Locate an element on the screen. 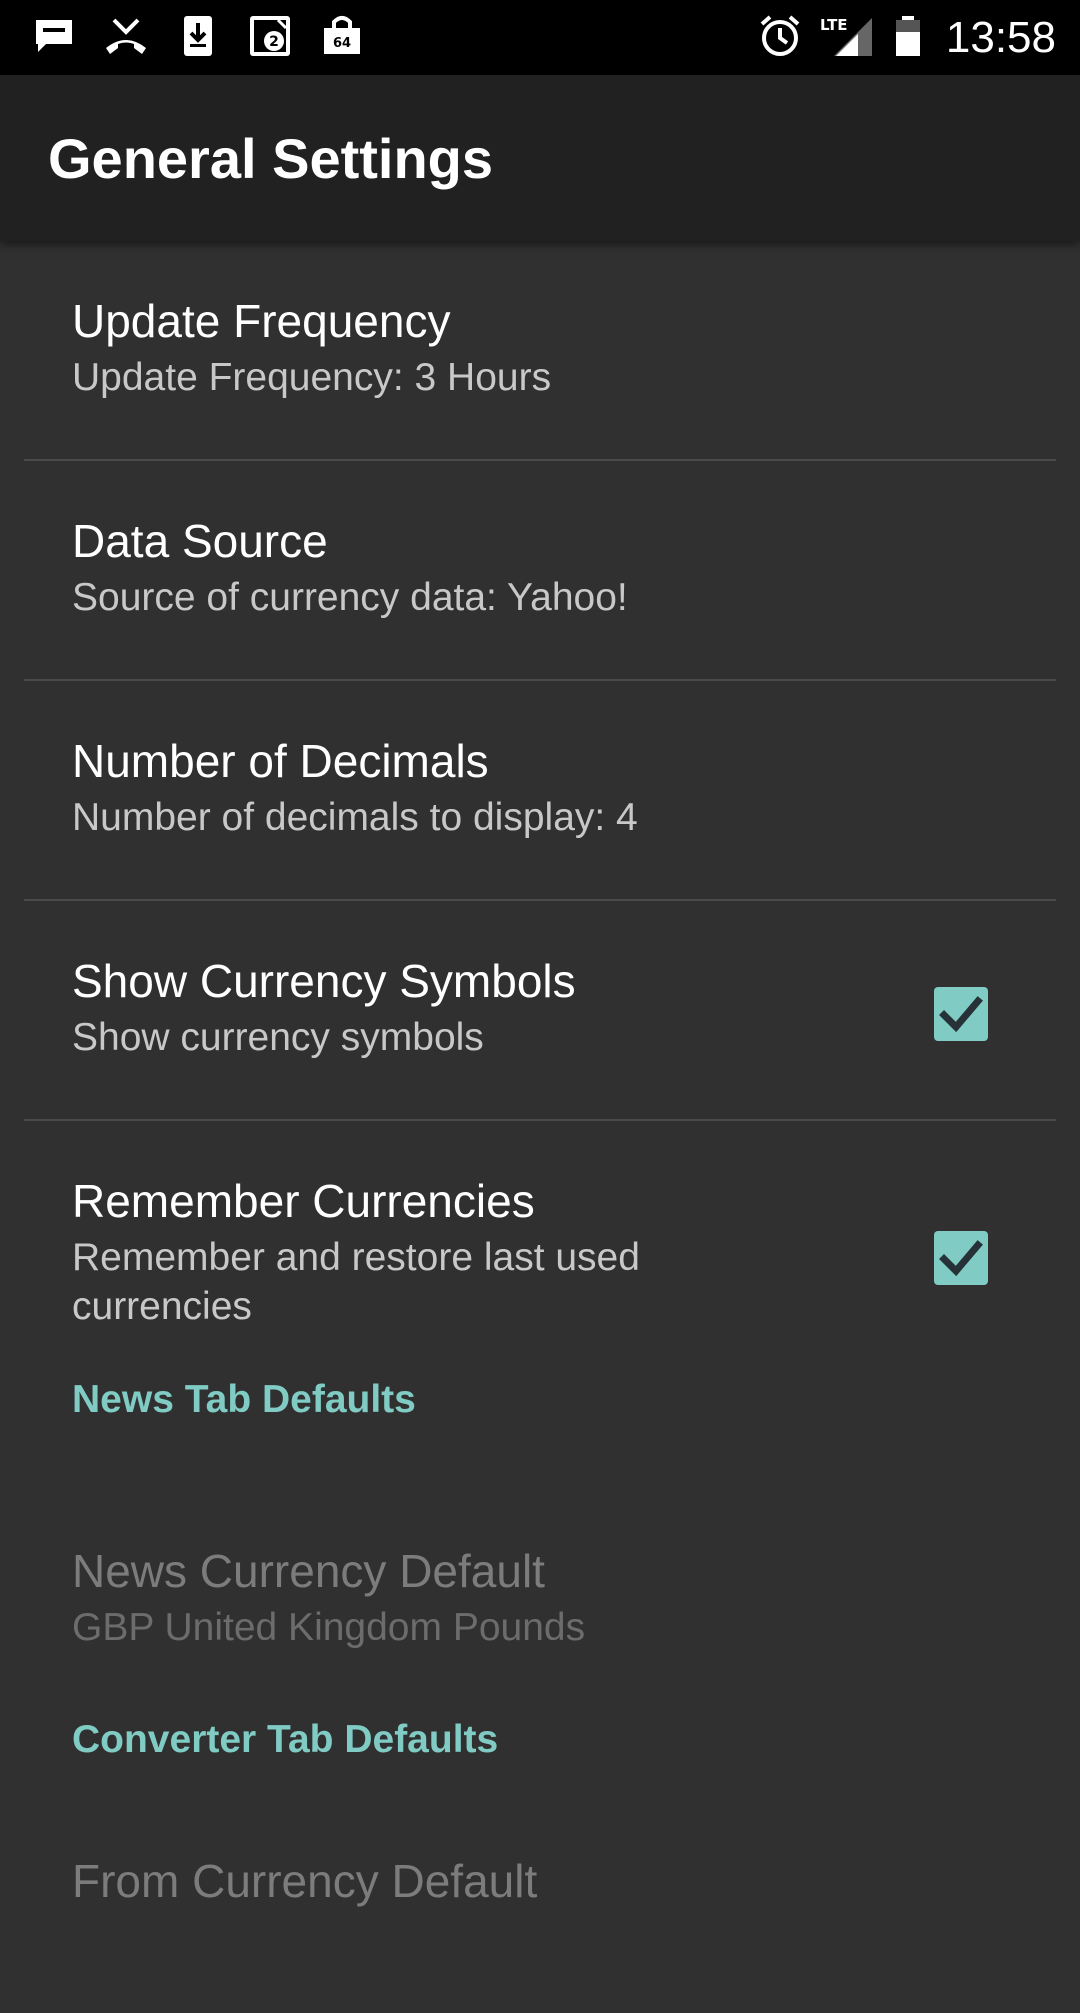 The height and width of the screenshot is (2013, 1080). pref-title: Data Source is located at coordinates (200, 541).